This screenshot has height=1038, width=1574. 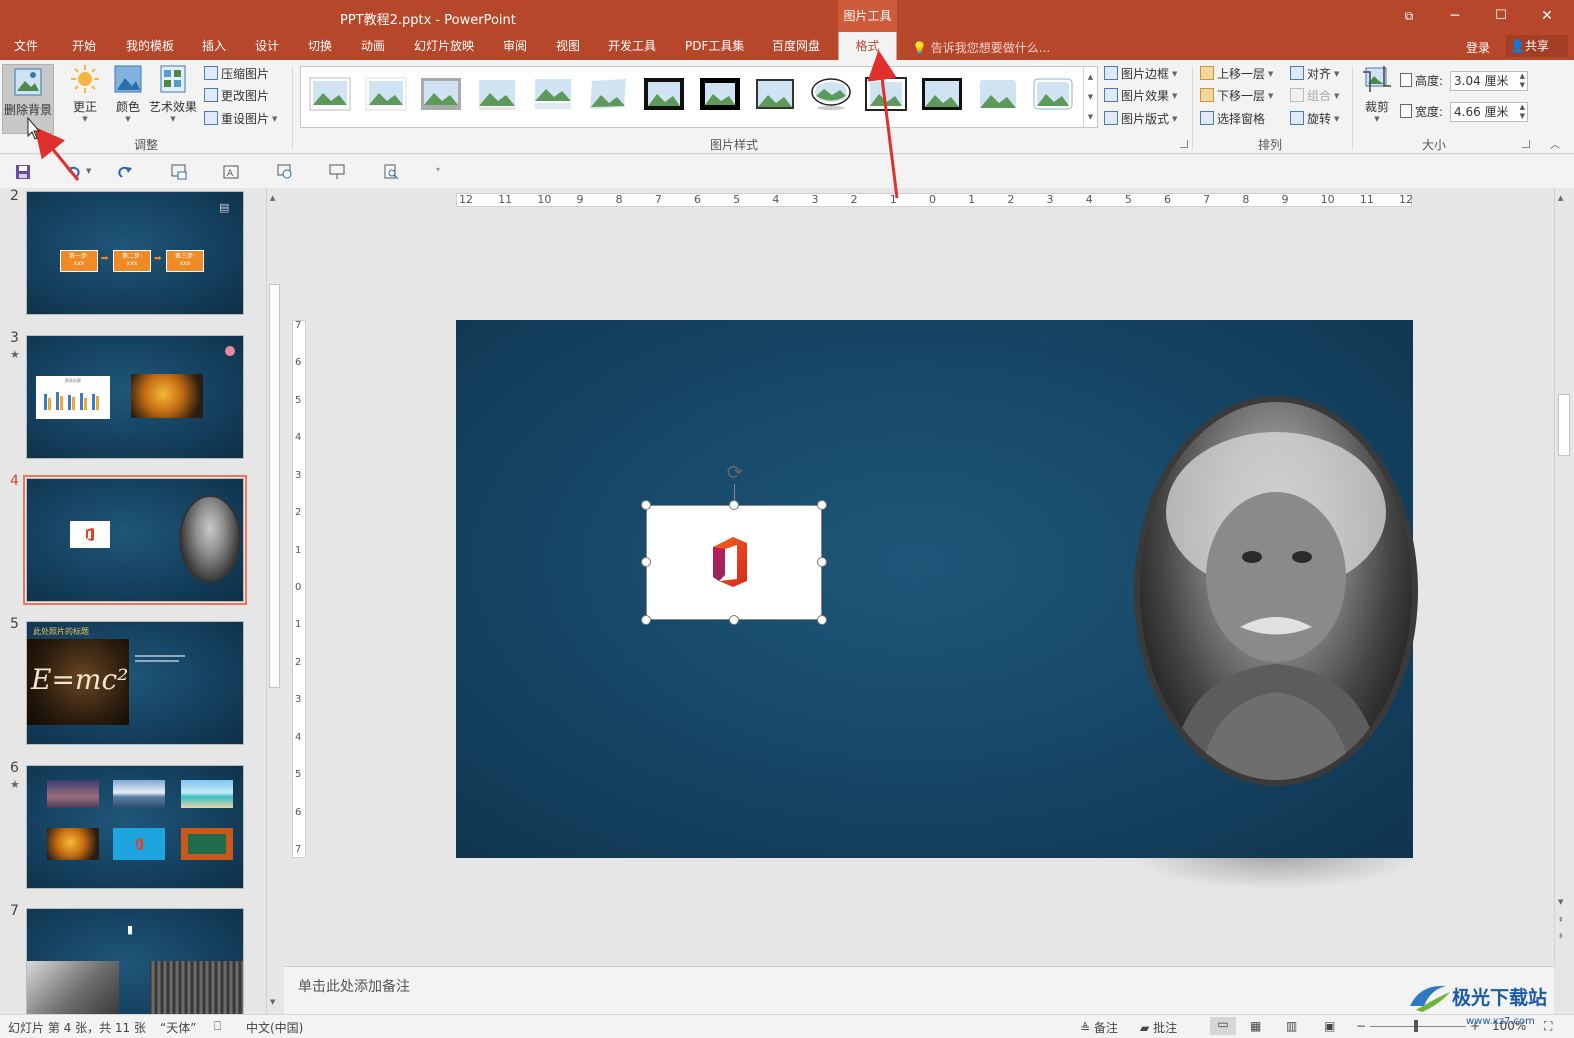 What do you see at coordinates (150, 46) in the screenshot?
I see `tab-my-templates: 我的模板` at bounding box center [150, 46].